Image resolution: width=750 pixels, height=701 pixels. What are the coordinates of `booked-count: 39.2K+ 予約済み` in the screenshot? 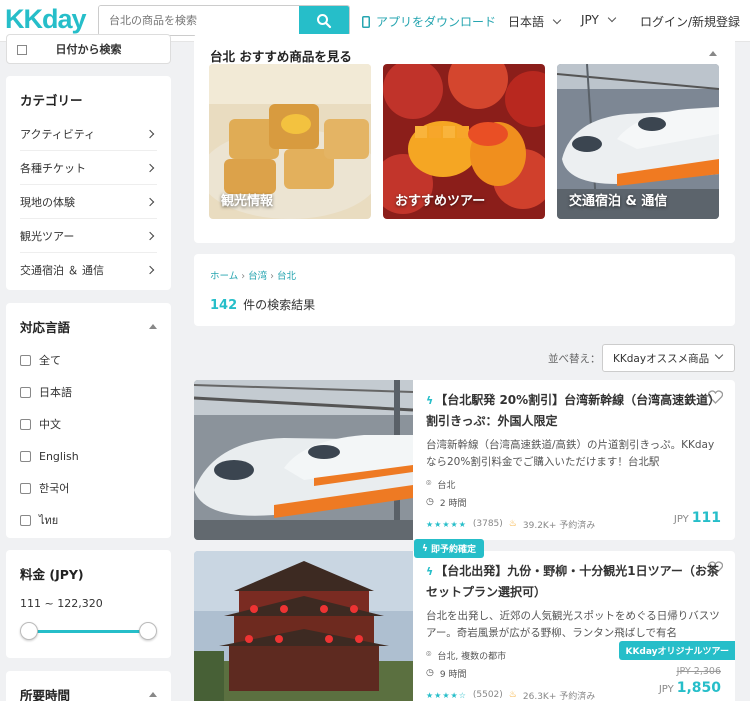 It's located at (559, 525).